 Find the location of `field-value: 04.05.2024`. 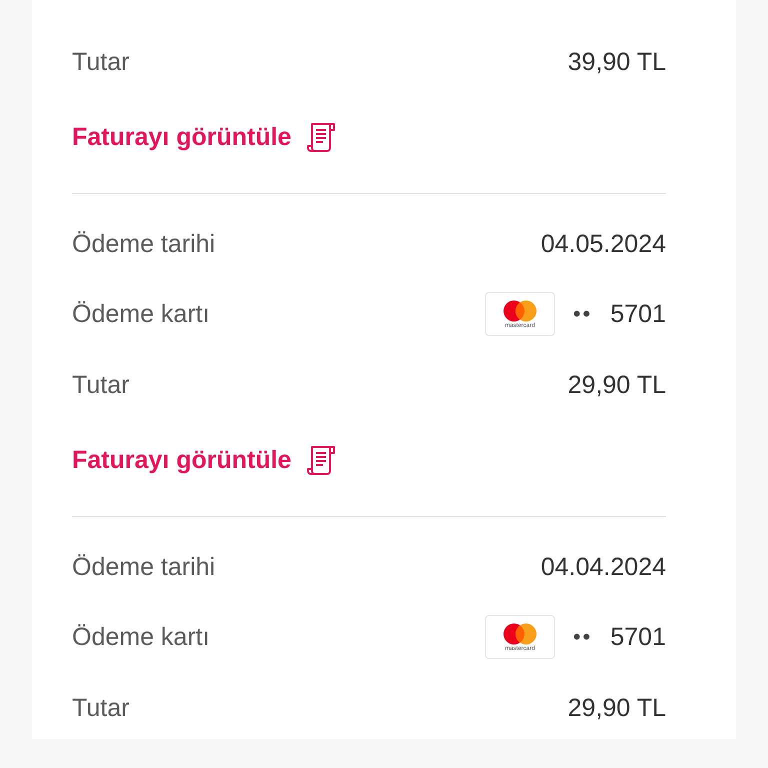

field-value: 04.05.2024 is located at coordinates (603, 244).